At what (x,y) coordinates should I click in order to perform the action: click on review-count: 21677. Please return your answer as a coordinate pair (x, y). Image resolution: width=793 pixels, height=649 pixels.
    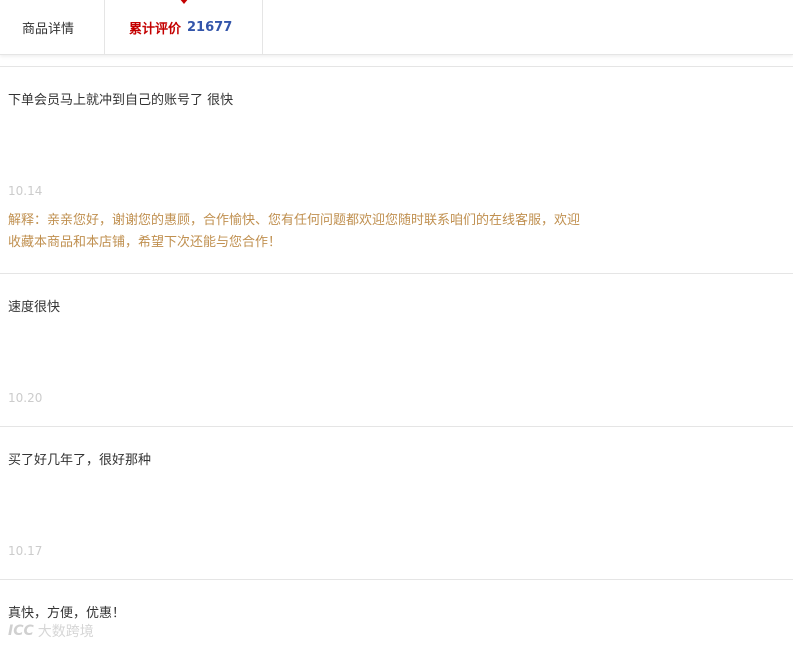
    Looking at the image, I should click on (210, 27).